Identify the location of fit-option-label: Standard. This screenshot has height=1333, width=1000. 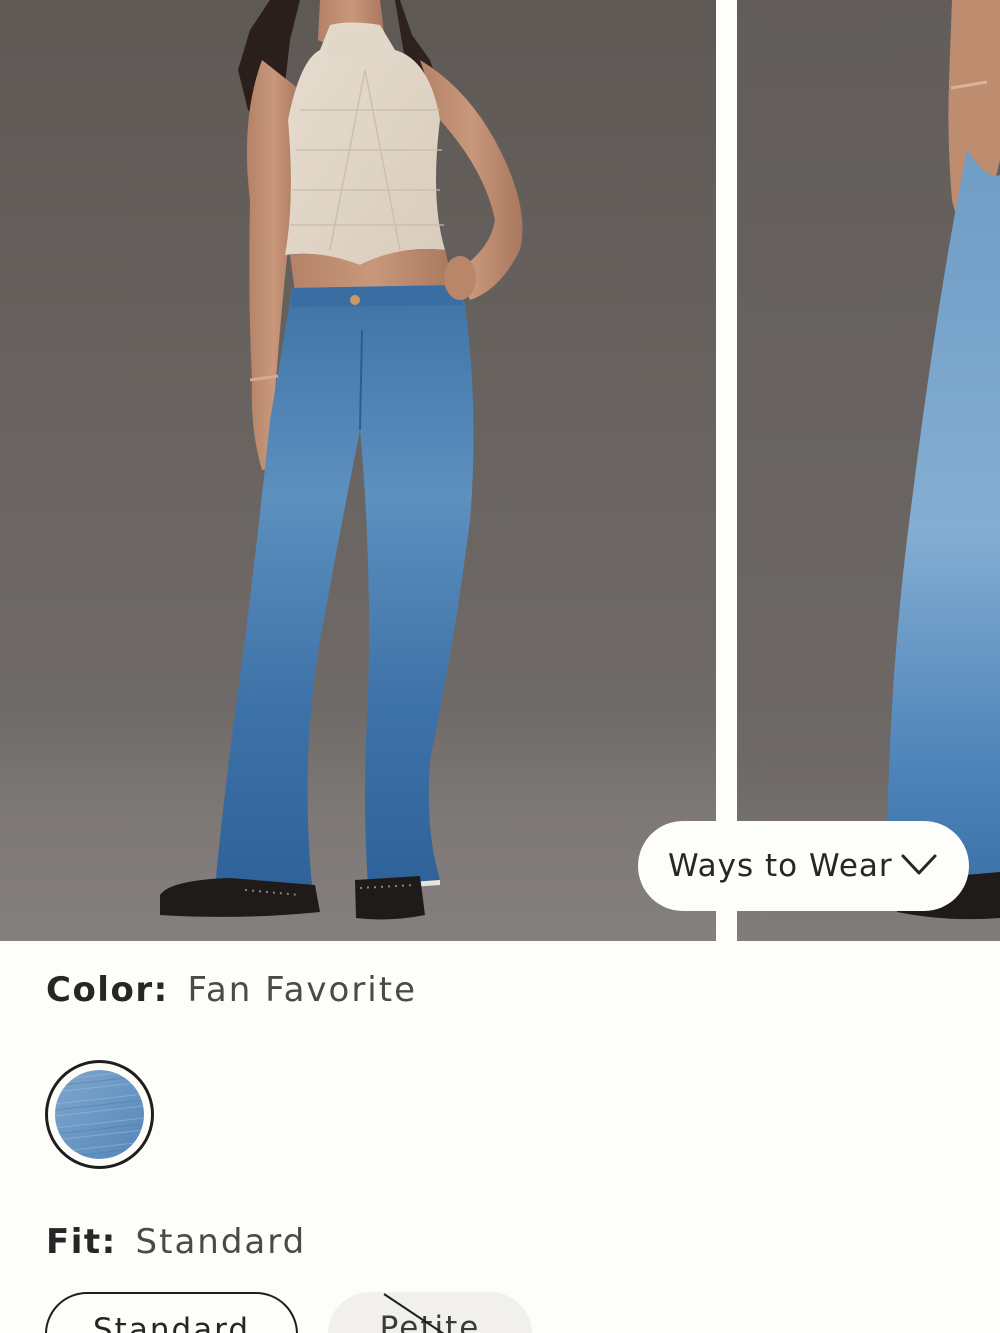
(171, 1322).